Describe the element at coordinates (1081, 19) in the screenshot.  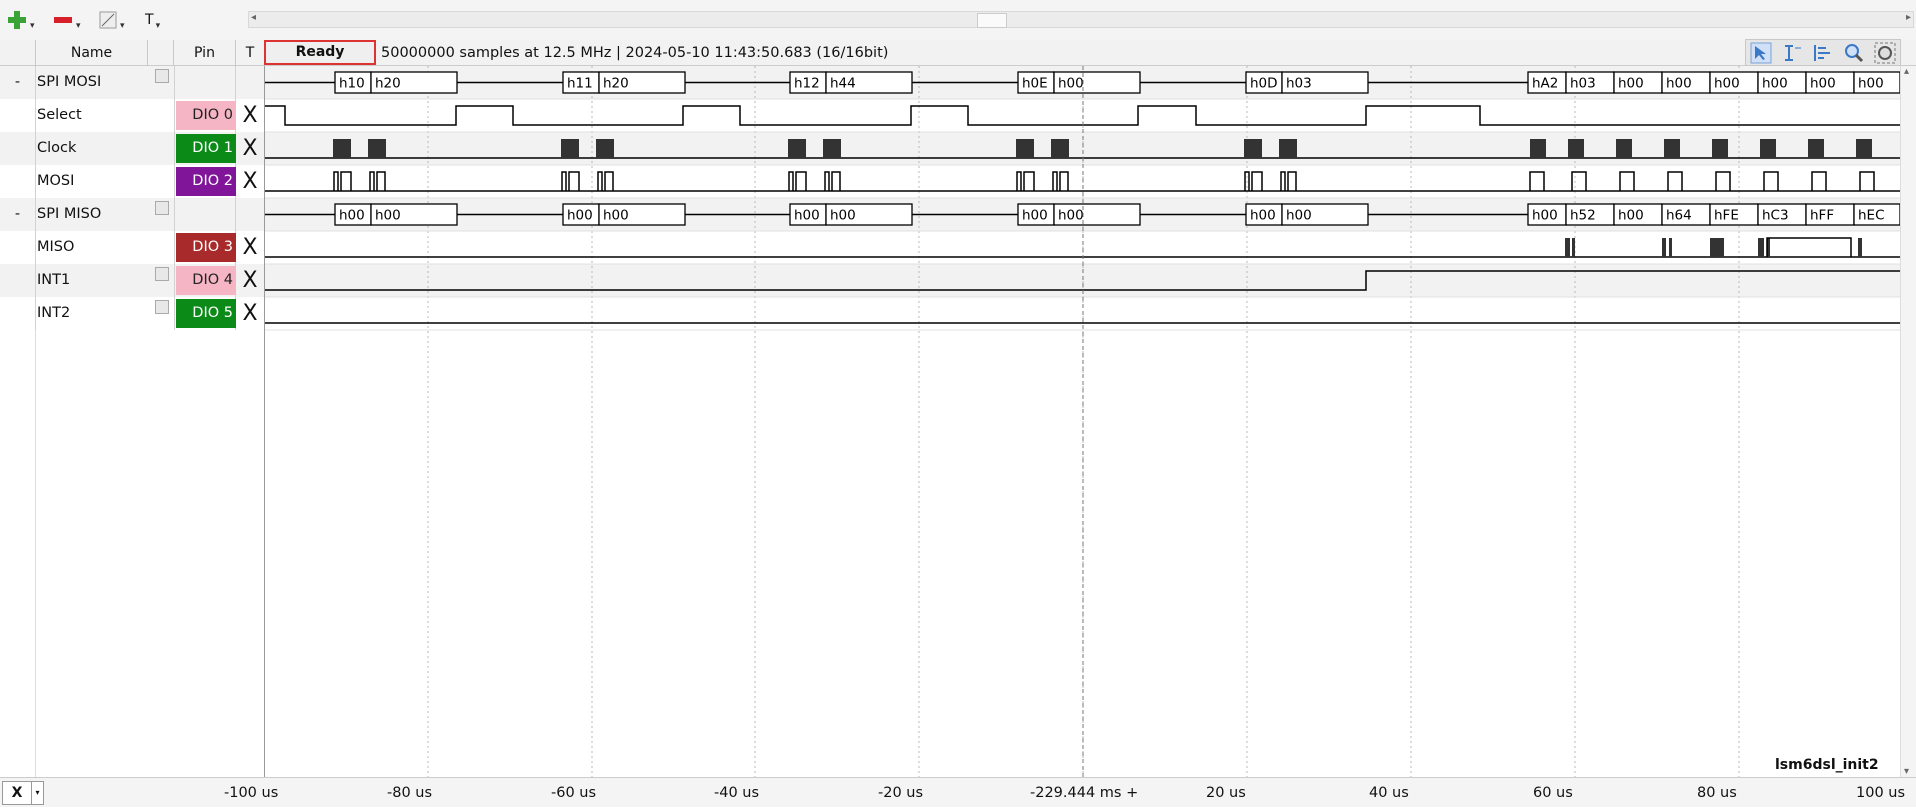
I see `horizontal-scrollbar: ◂ ▸` at that location.